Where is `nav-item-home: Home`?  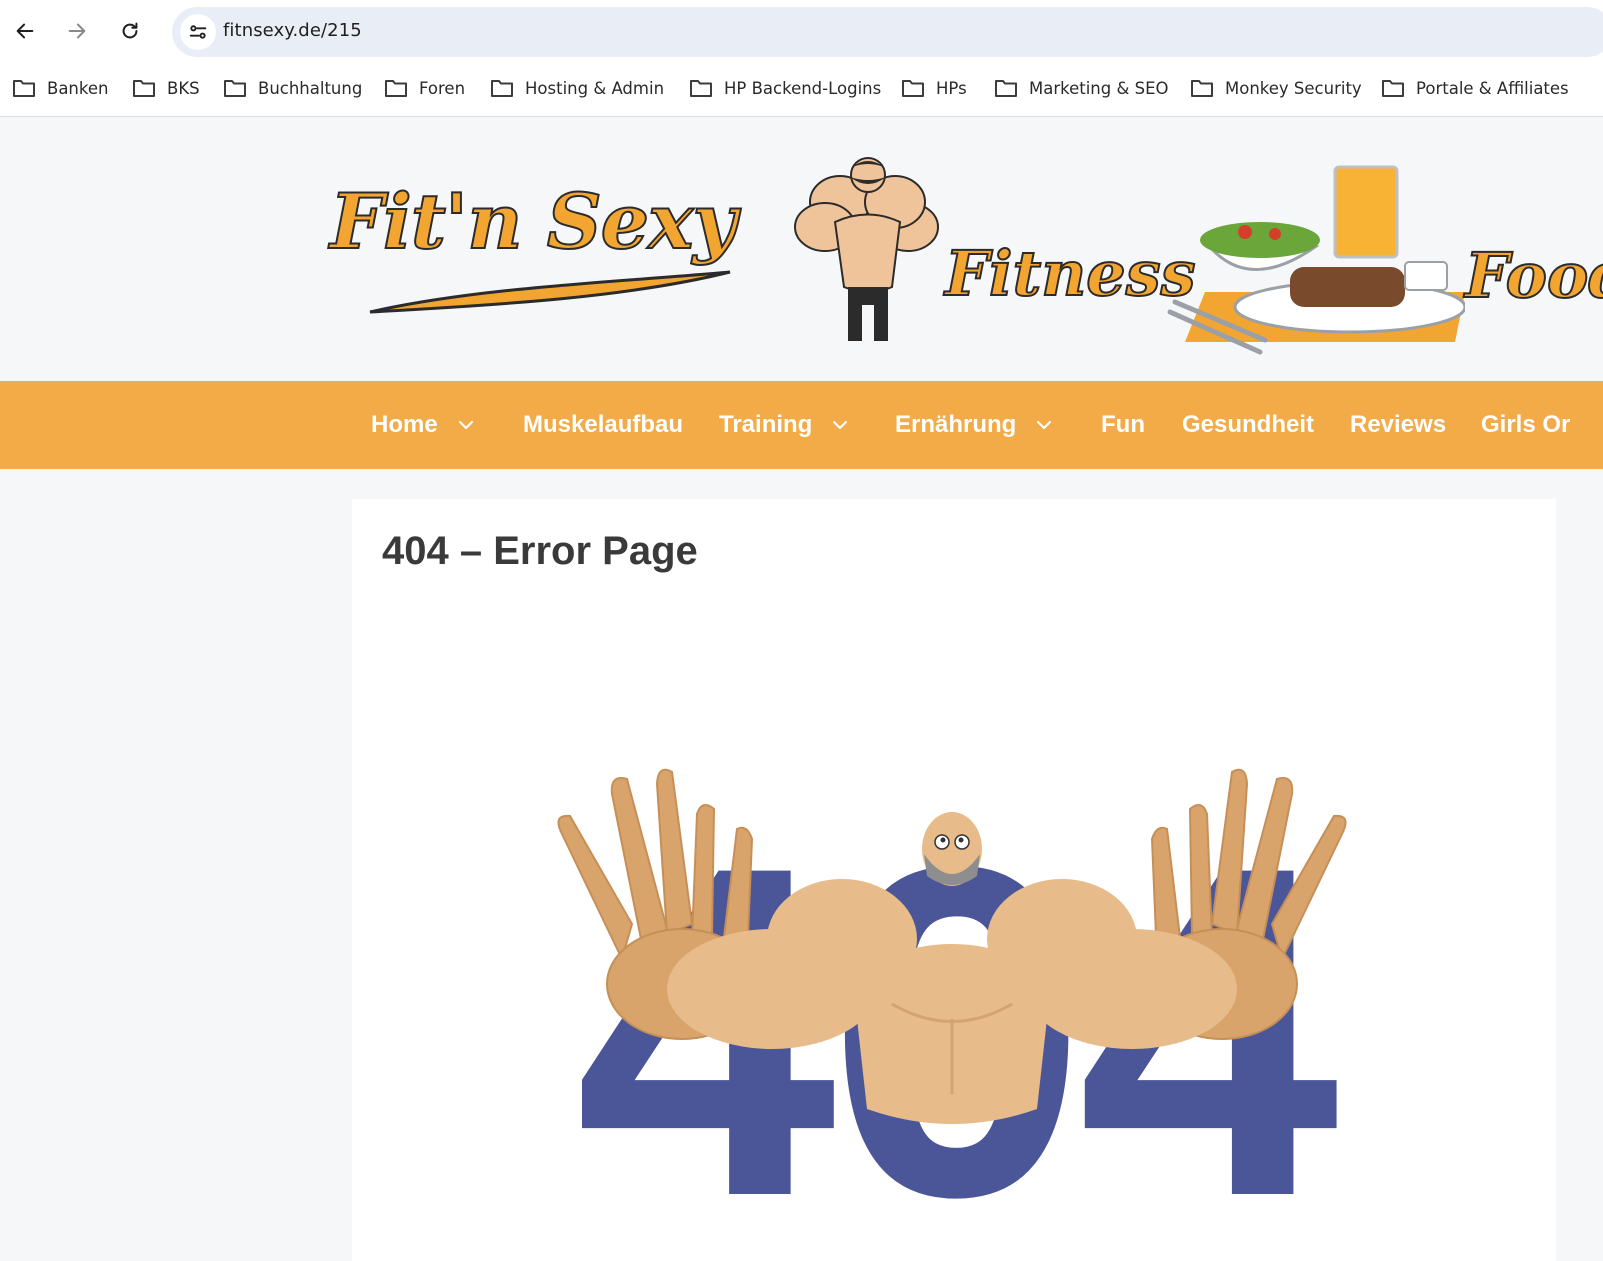
nav-item-home: Home is located at coordinates (422, 425).